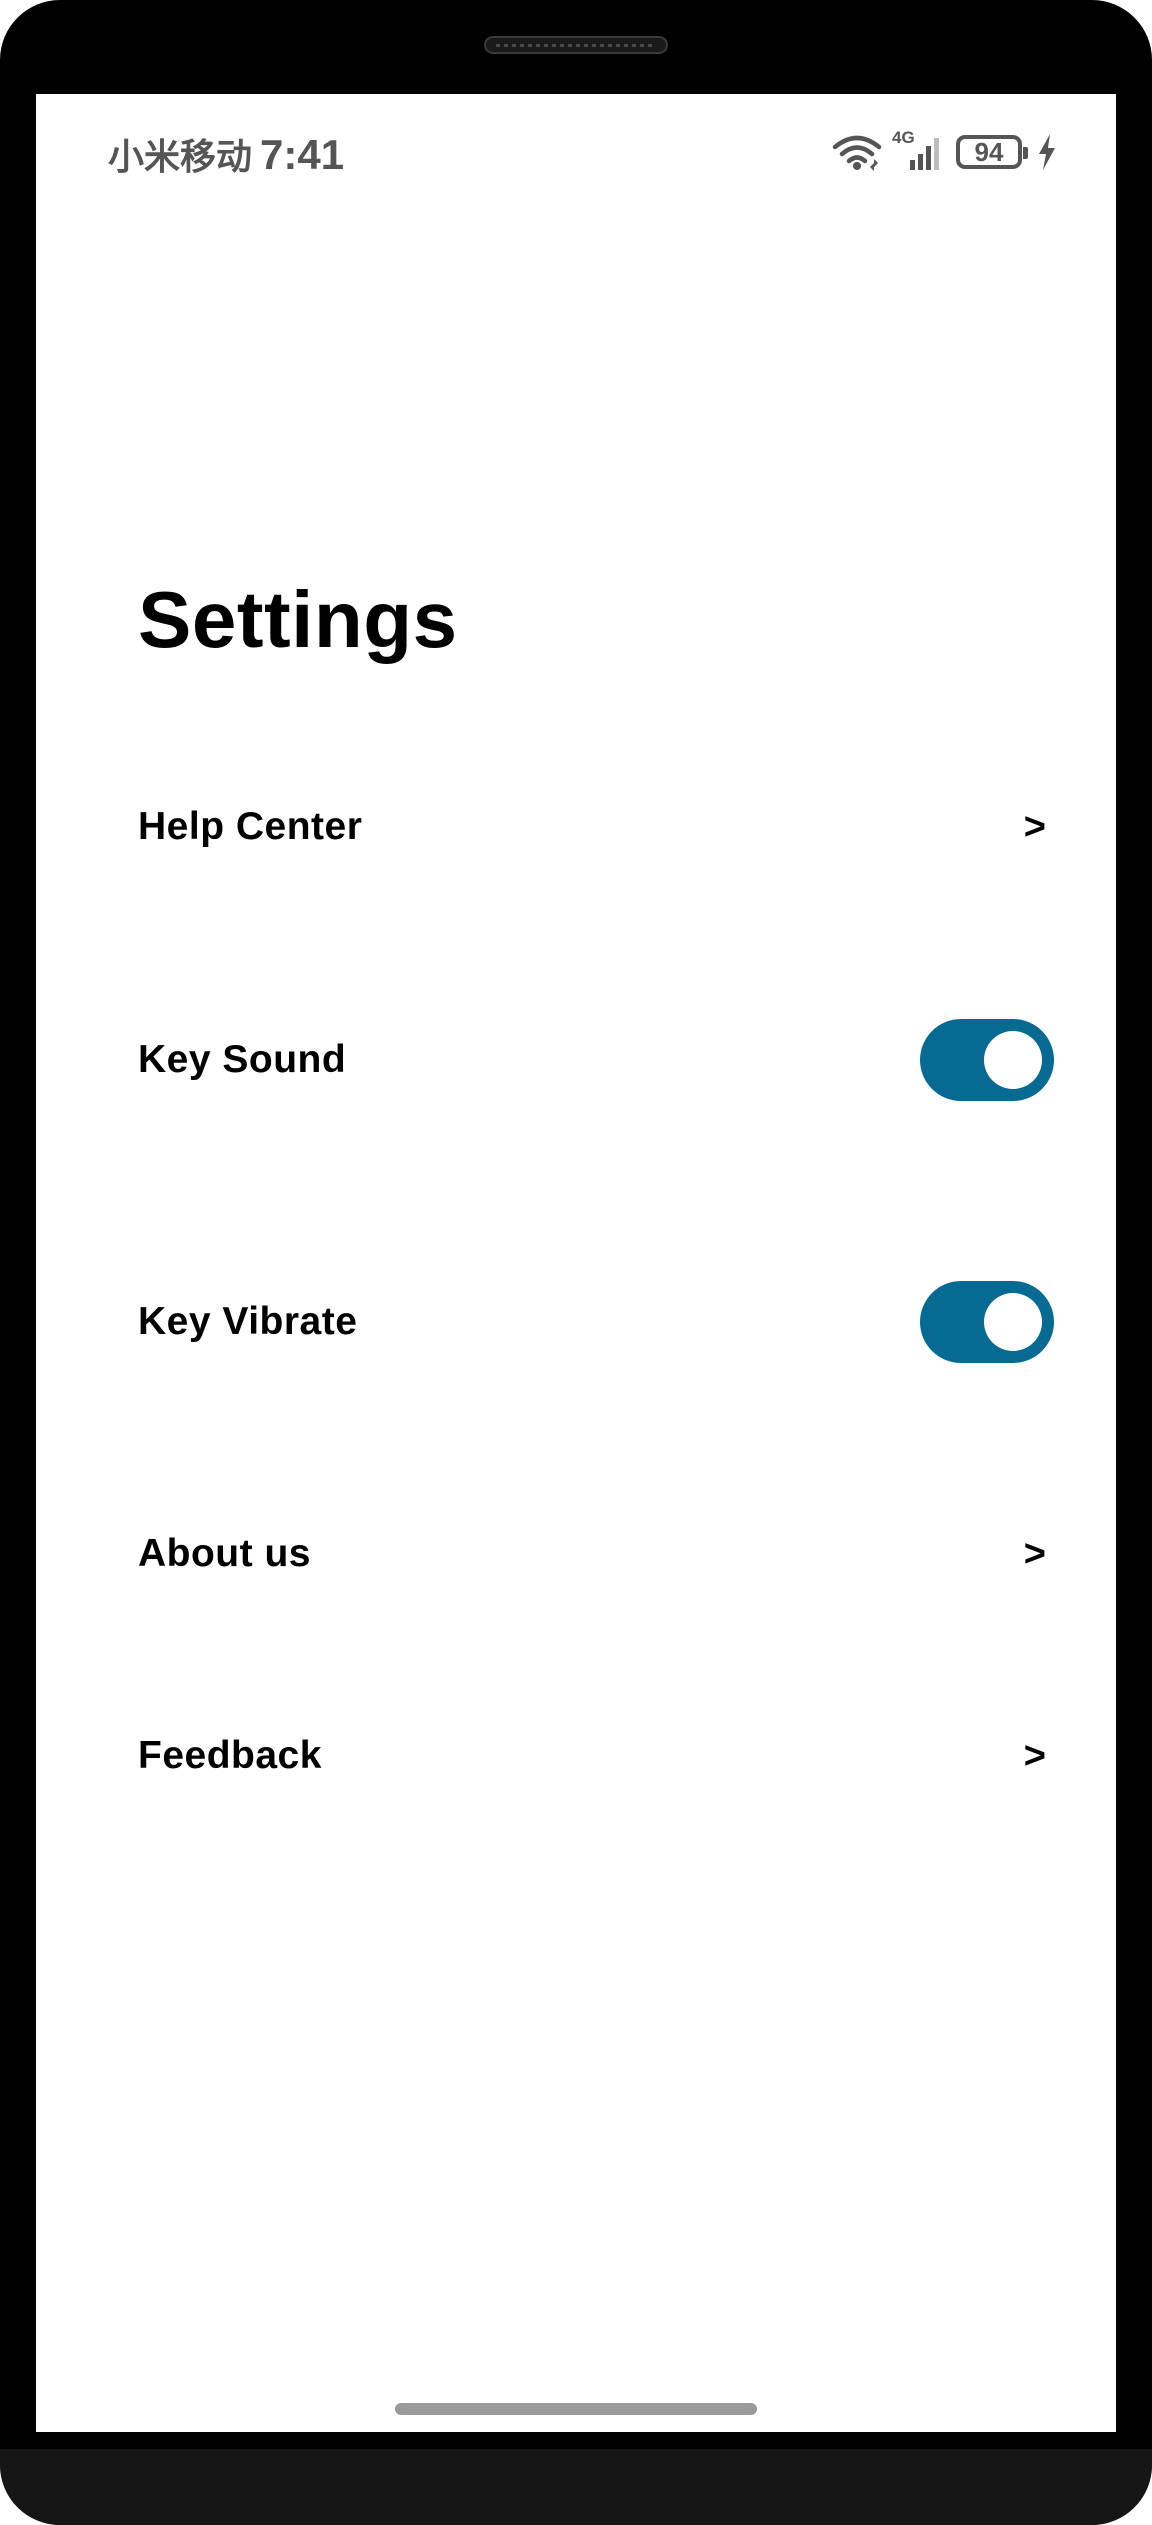 This screenshot has width=1152, height=2525. I want to click on battery-icon: 94, so click(992, 152).